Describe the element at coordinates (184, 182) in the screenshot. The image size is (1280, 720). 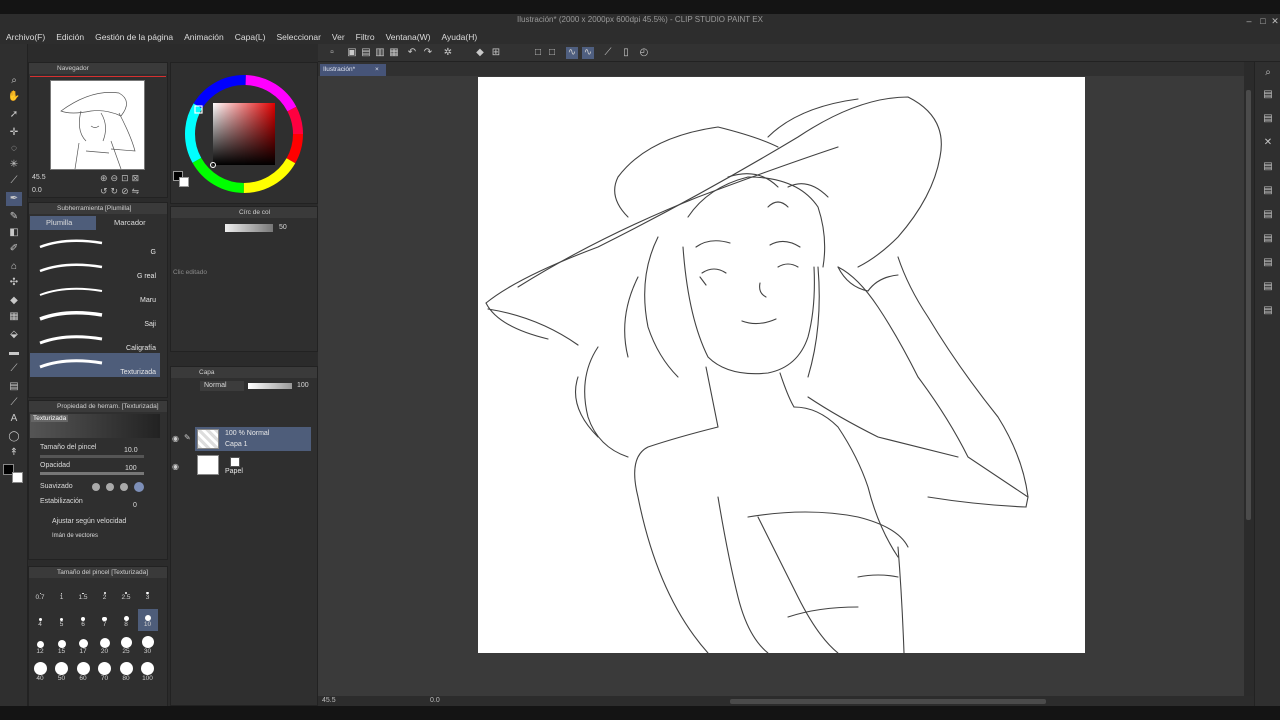
I see `wheel-sub-swatch` at that location.